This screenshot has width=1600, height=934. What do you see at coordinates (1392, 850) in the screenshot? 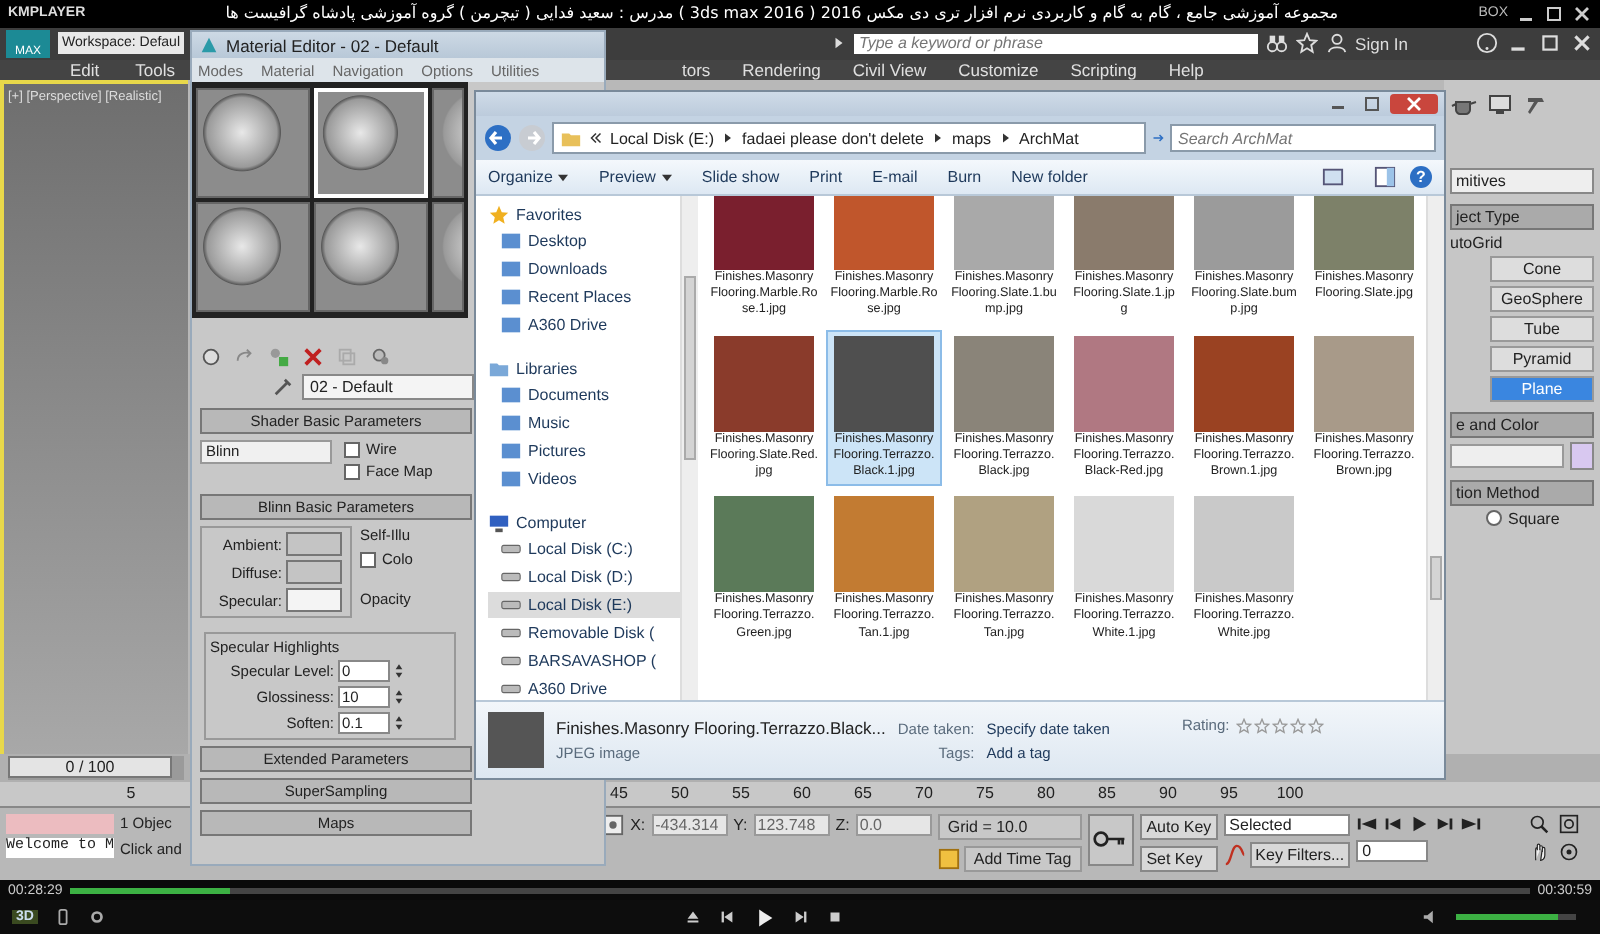
I see `current-frame-field: 0` at bounding box center [1392, 850].